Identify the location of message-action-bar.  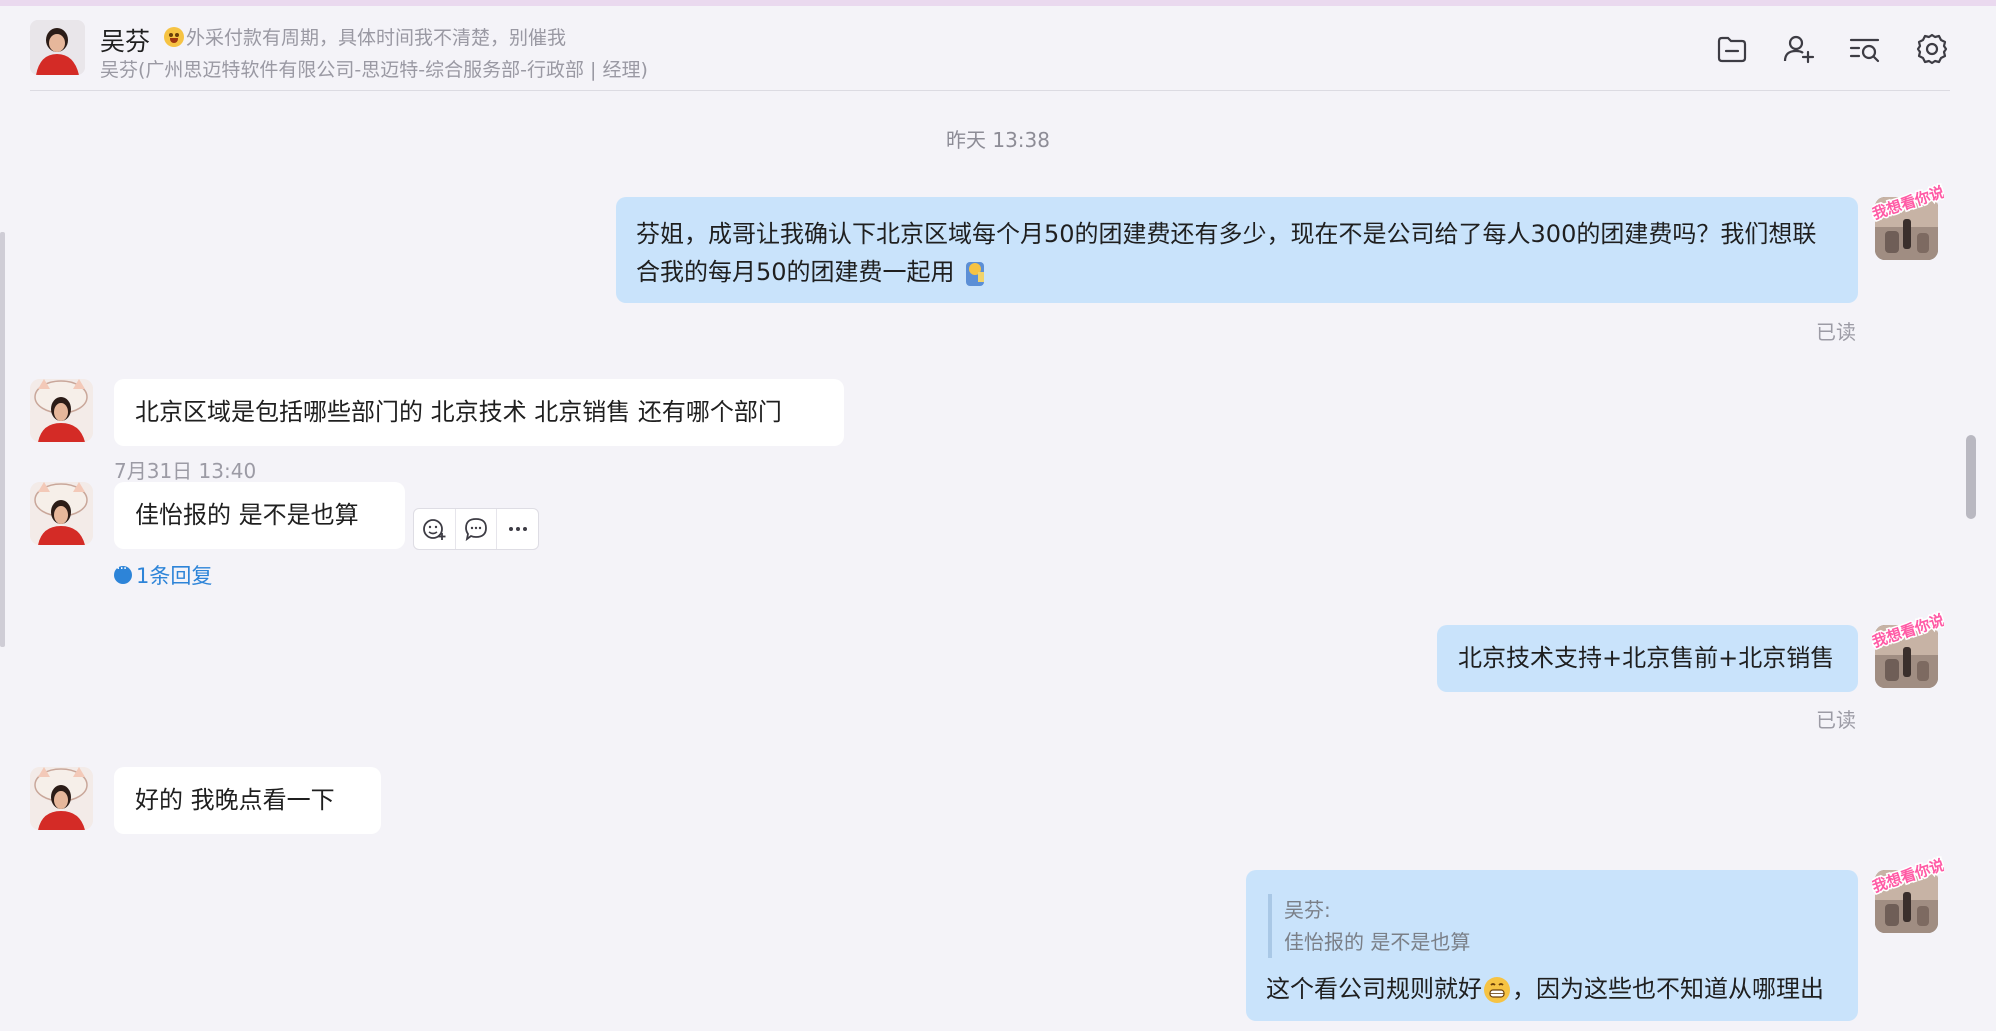
(476, 529).